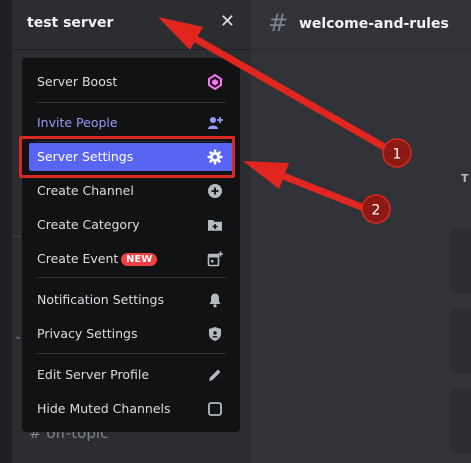  Describe the element at coordinates (323, 192) in the screenshot. I see `arrow-2-line` at that location.